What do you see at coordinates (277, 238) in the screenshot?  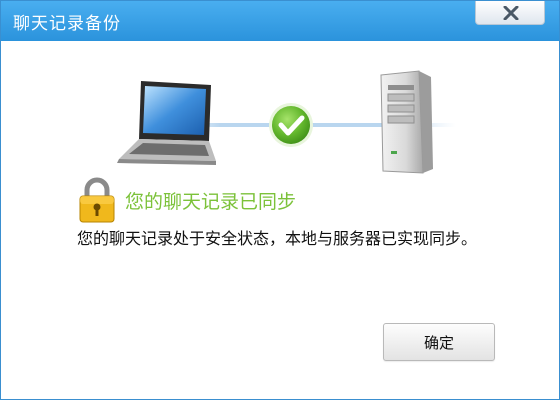 I see `status-message: 您的聊天记录处于安全状态，本地与服务器已实现同步。` at bounding box center [277, 238].